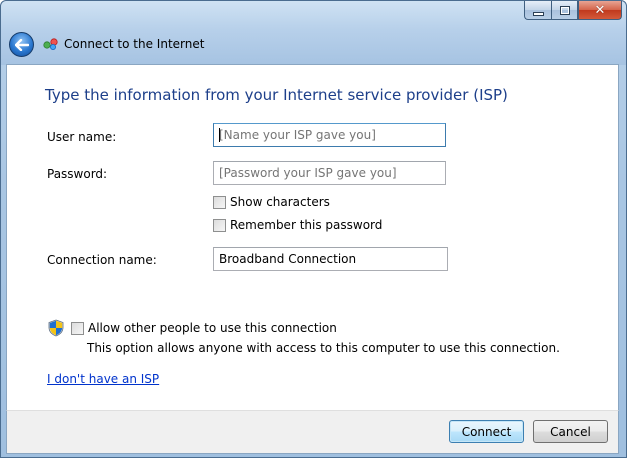  I want to click on uac-shield-icon, so click(56, 328).